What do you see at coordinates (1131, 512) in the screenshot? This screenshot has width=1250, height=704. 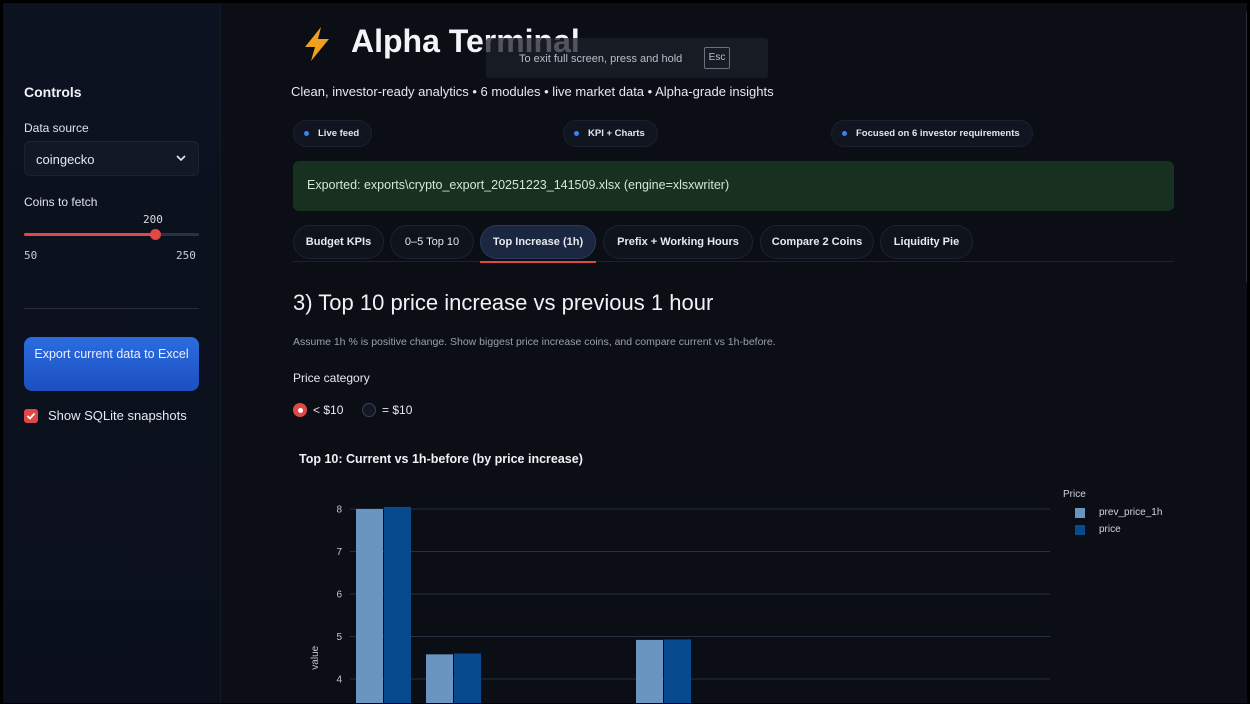 I see `legend-label: prev_price_1h` at bounding box center [1131, 512].